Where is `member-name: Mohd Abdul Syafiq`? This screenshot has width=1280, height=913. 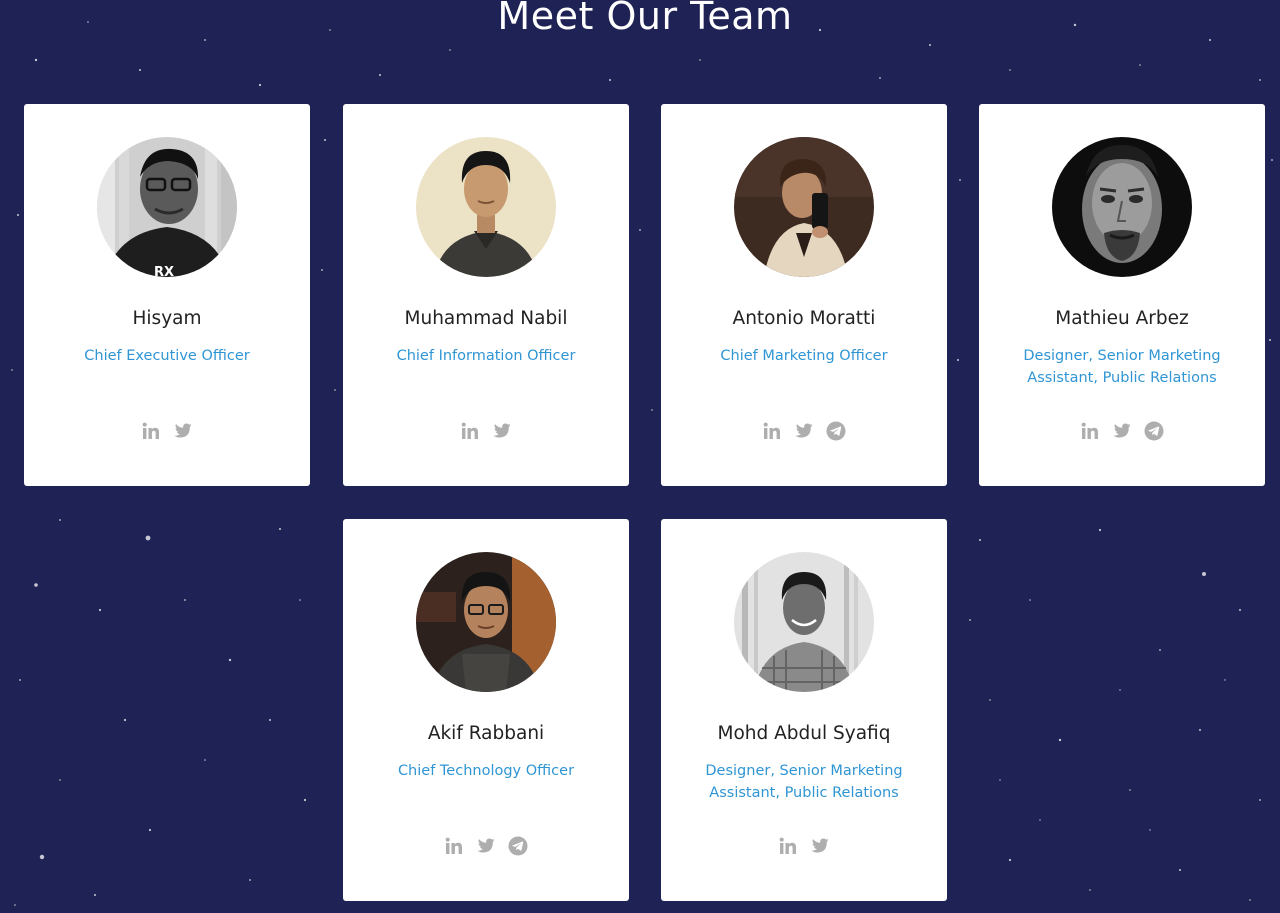 member-name: Mohd Abdul Syafiq is located at coordinates (804, 733).